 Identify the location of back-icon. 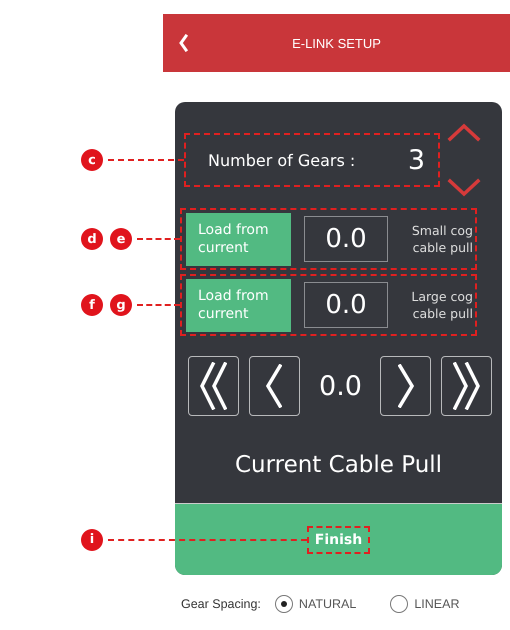
(183, 43).